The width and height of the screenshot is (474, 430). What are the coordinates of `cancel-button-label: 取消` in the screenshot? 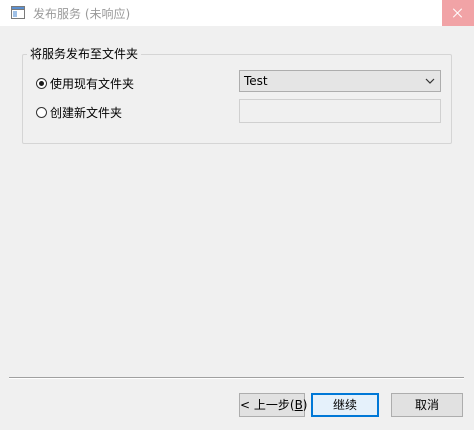 It's located at (426, 405).